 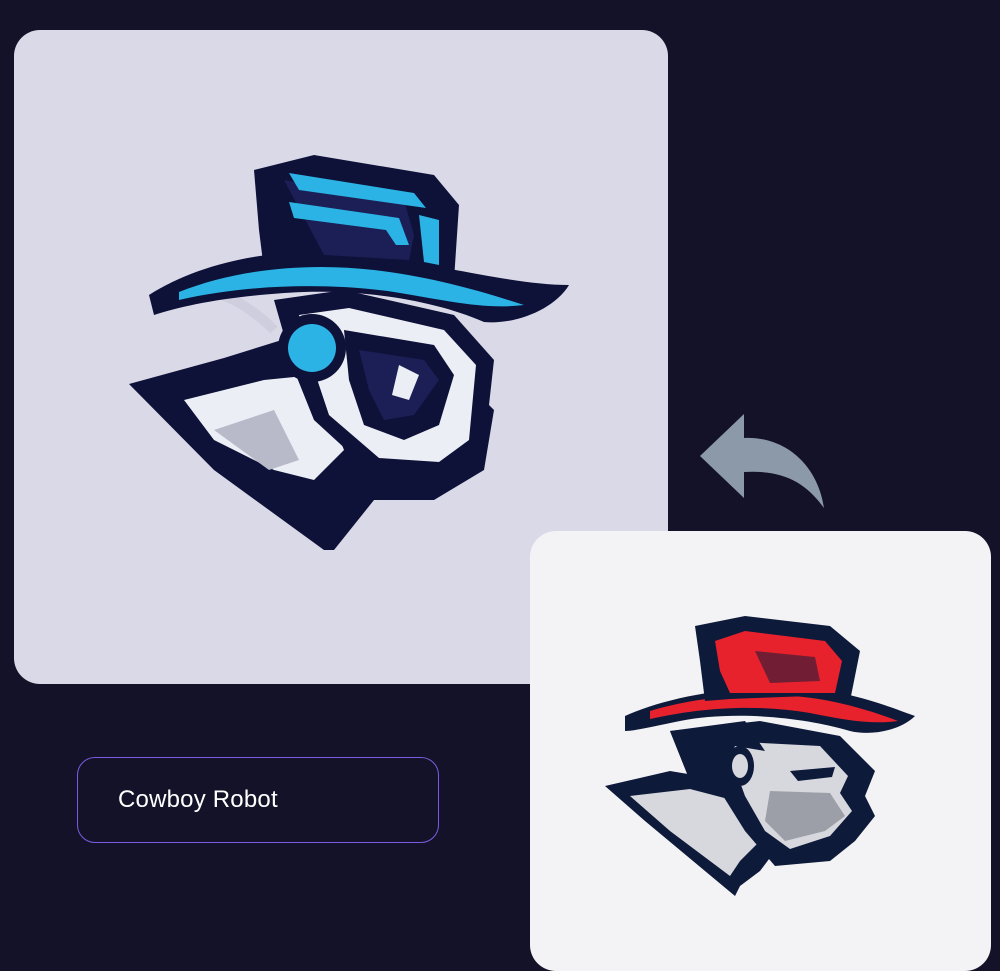 I want to click on prompt-input: Cowboy Robot, so click(x=258, y=800).